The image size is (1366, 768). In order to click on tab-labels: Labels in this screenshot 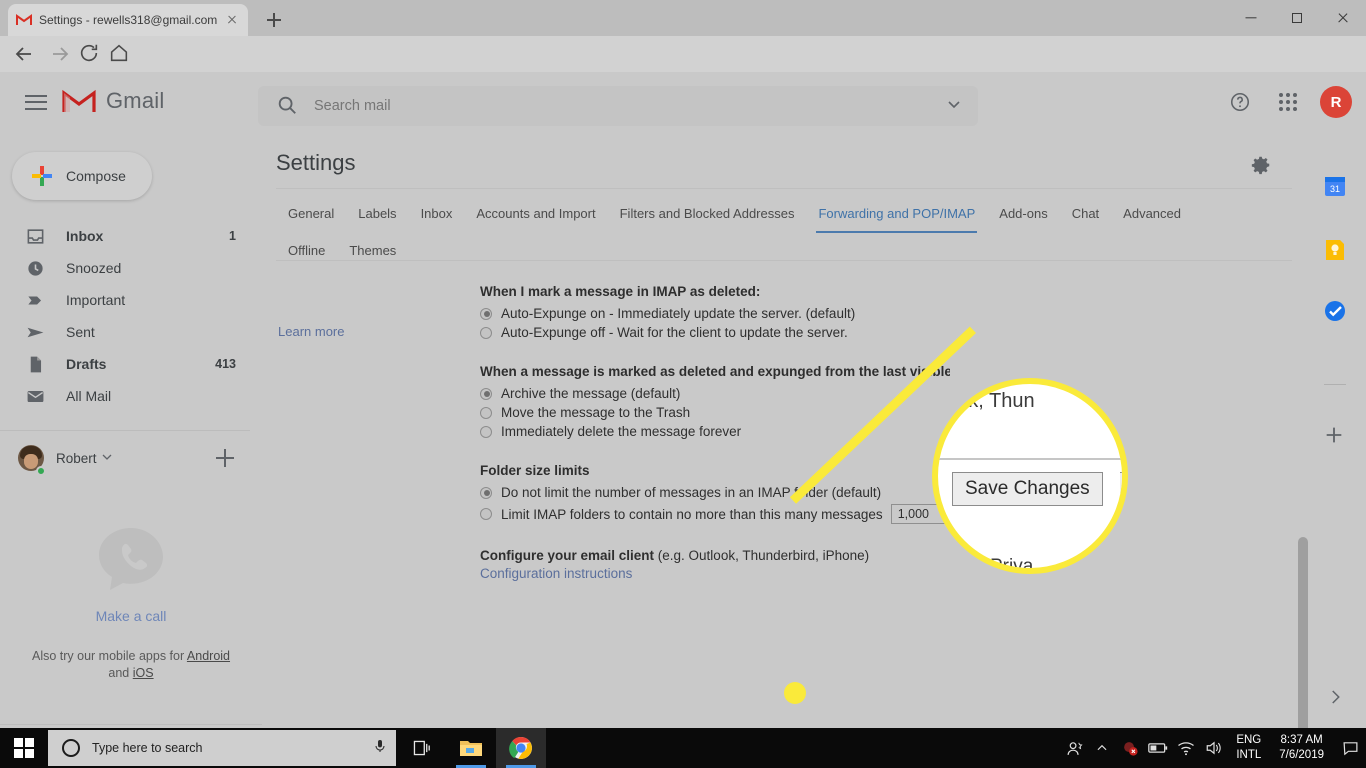, I will do `click(377, 214)`.